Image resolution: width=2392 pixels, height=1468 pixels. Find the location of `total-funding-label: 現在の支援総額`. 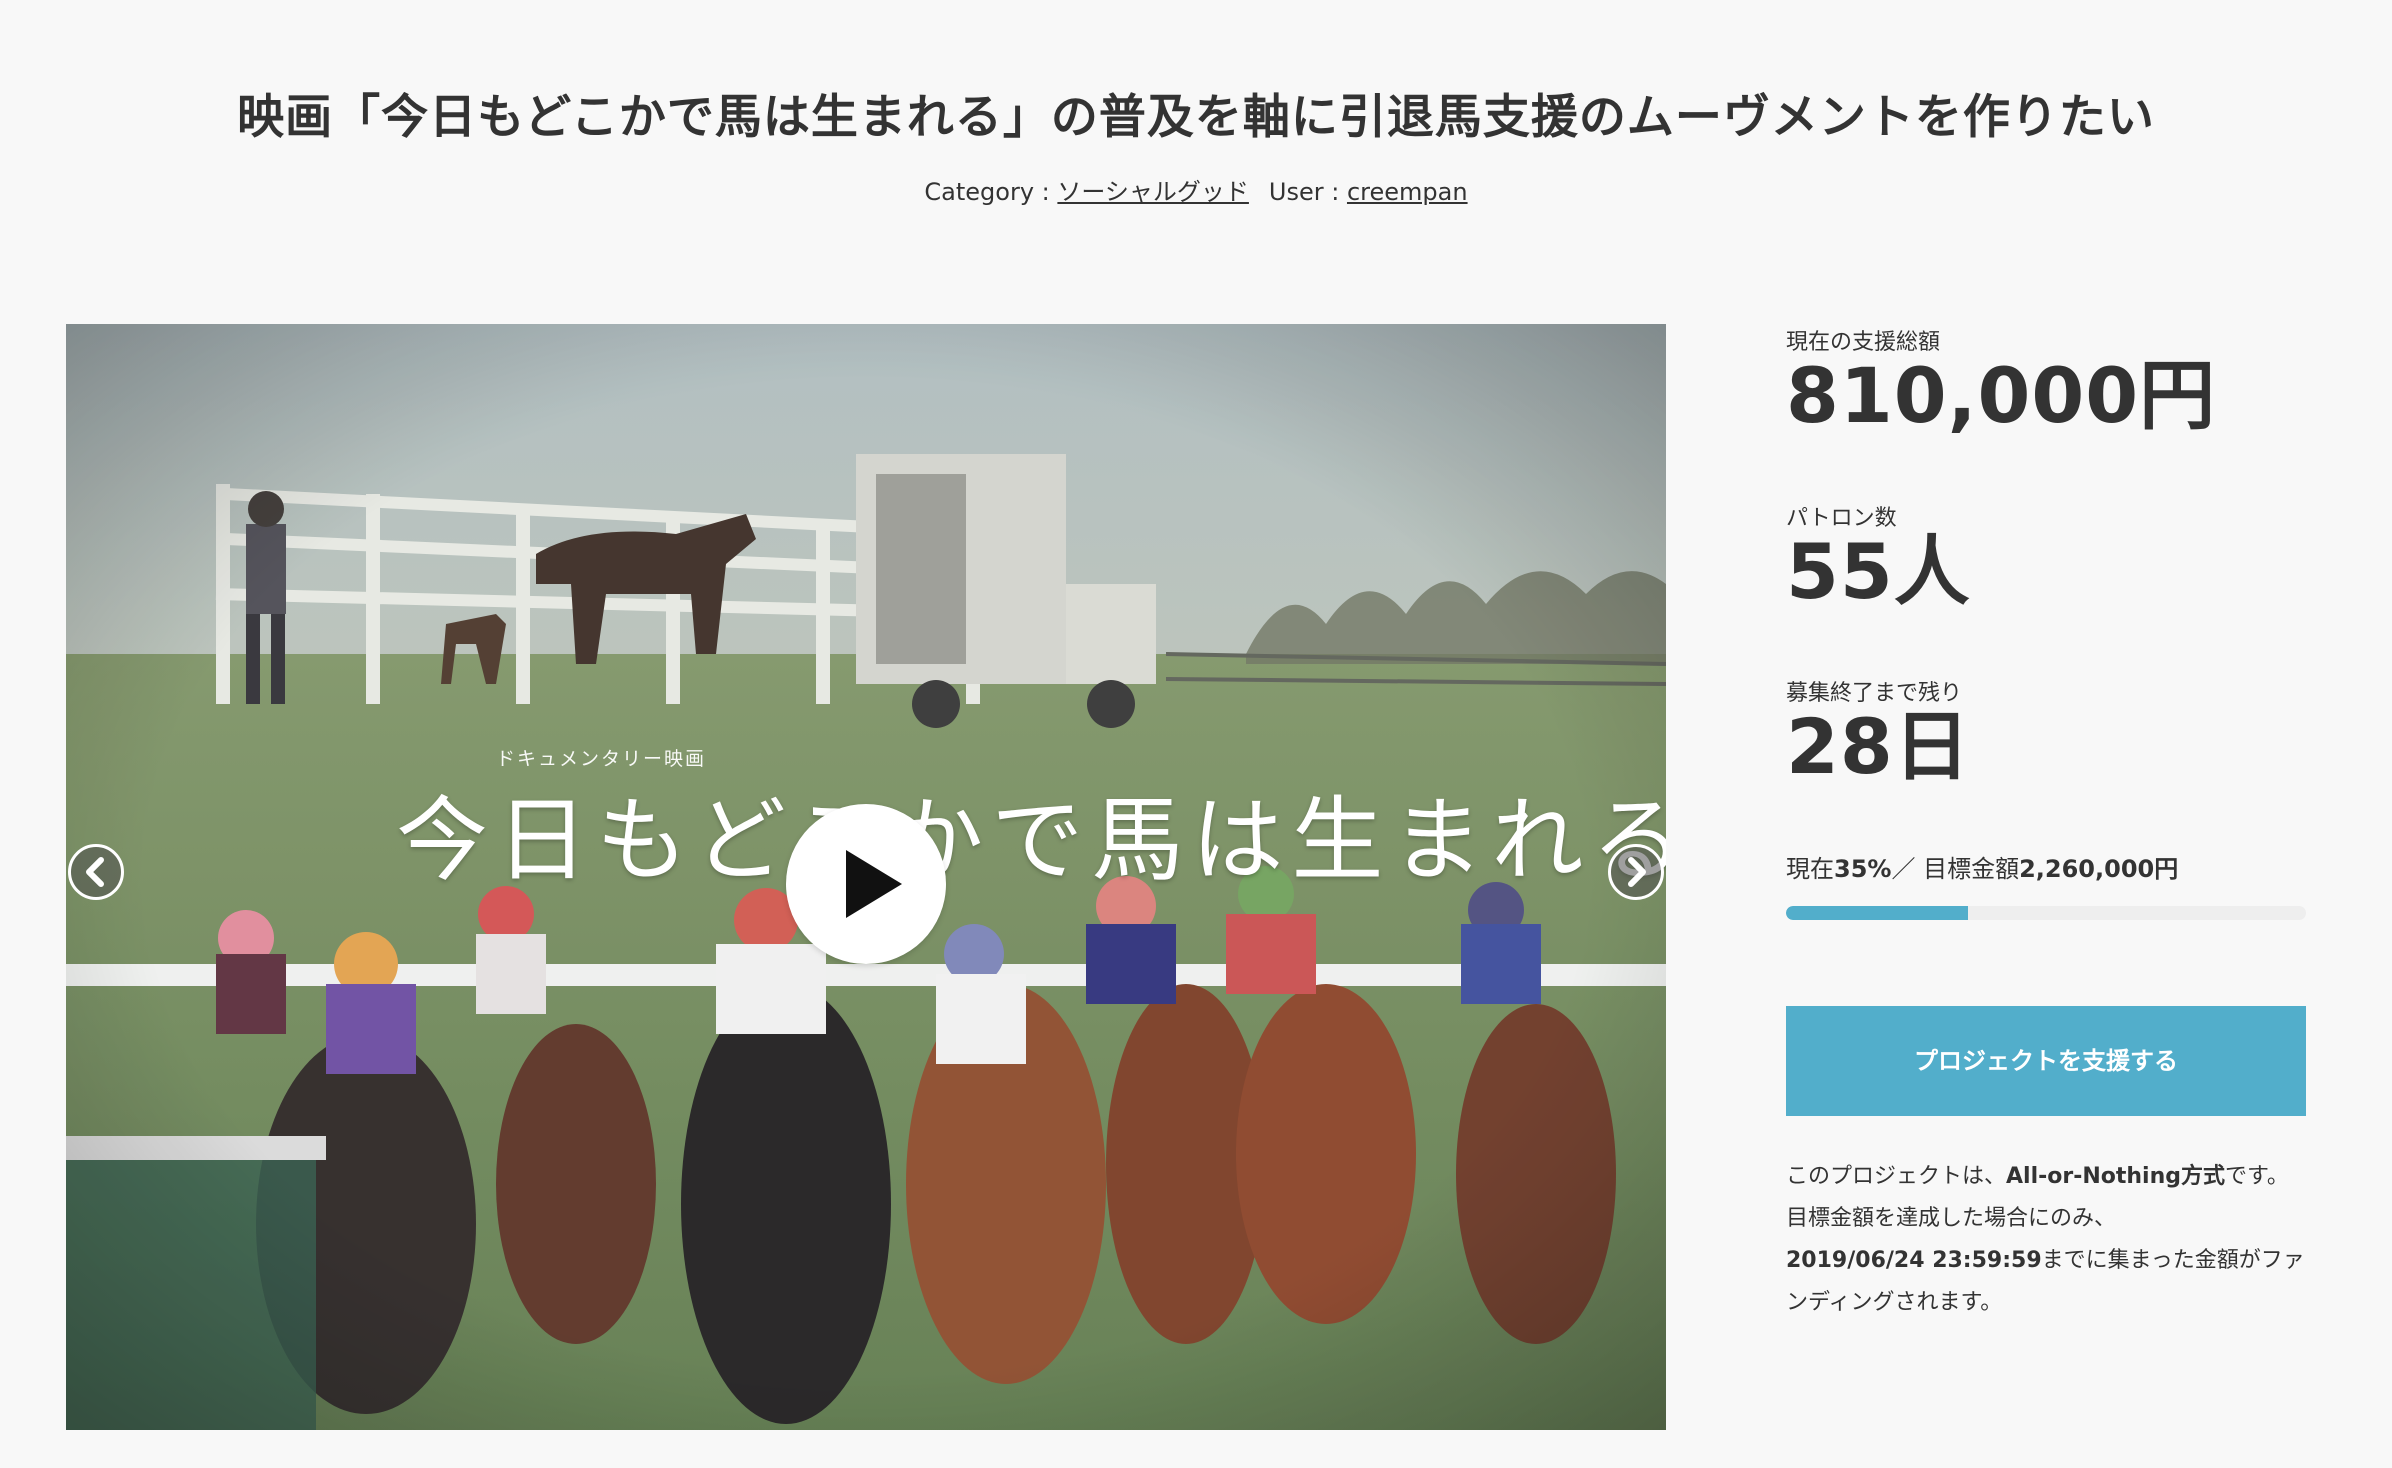

total-funding-label: 現在の支援総額 is located at coordinates (1863, 342).